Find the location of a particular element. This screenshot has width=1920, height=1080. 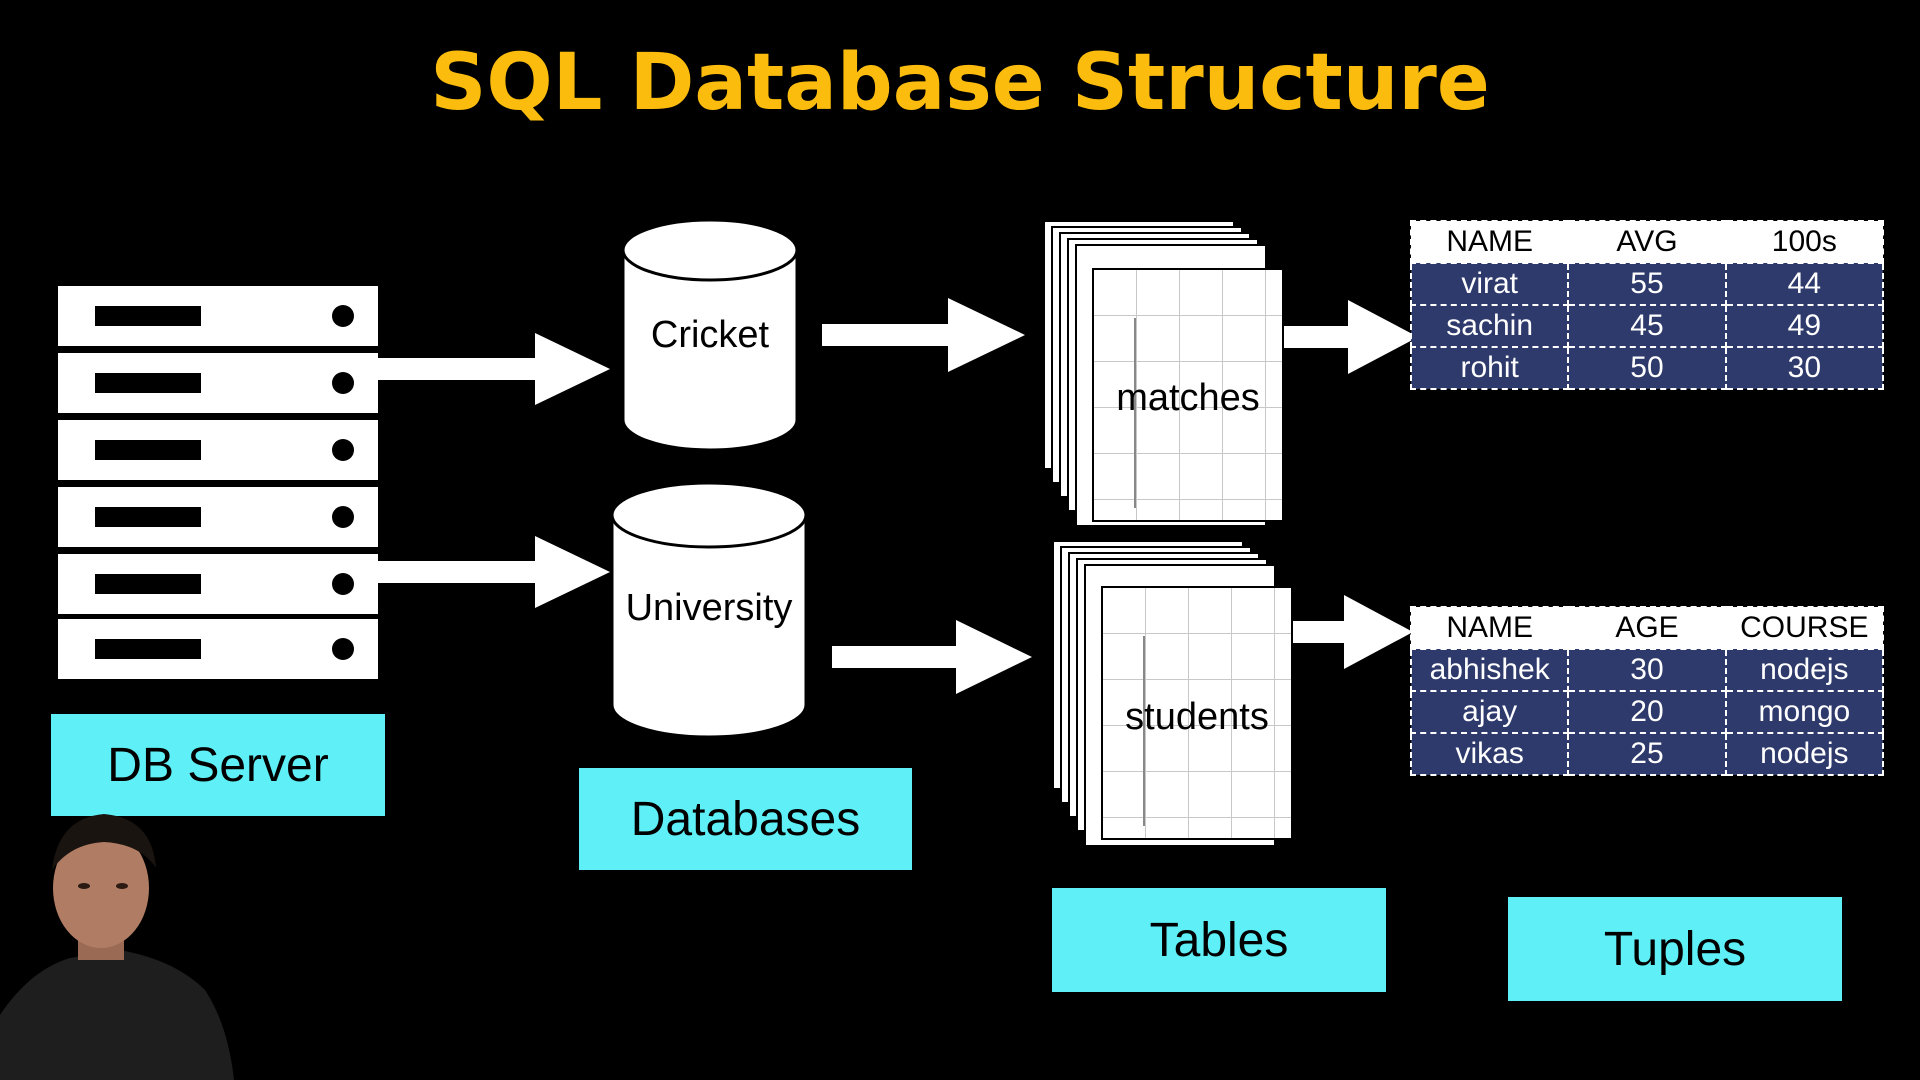

table-cell: mongo is located at coordinates (1804, 712).